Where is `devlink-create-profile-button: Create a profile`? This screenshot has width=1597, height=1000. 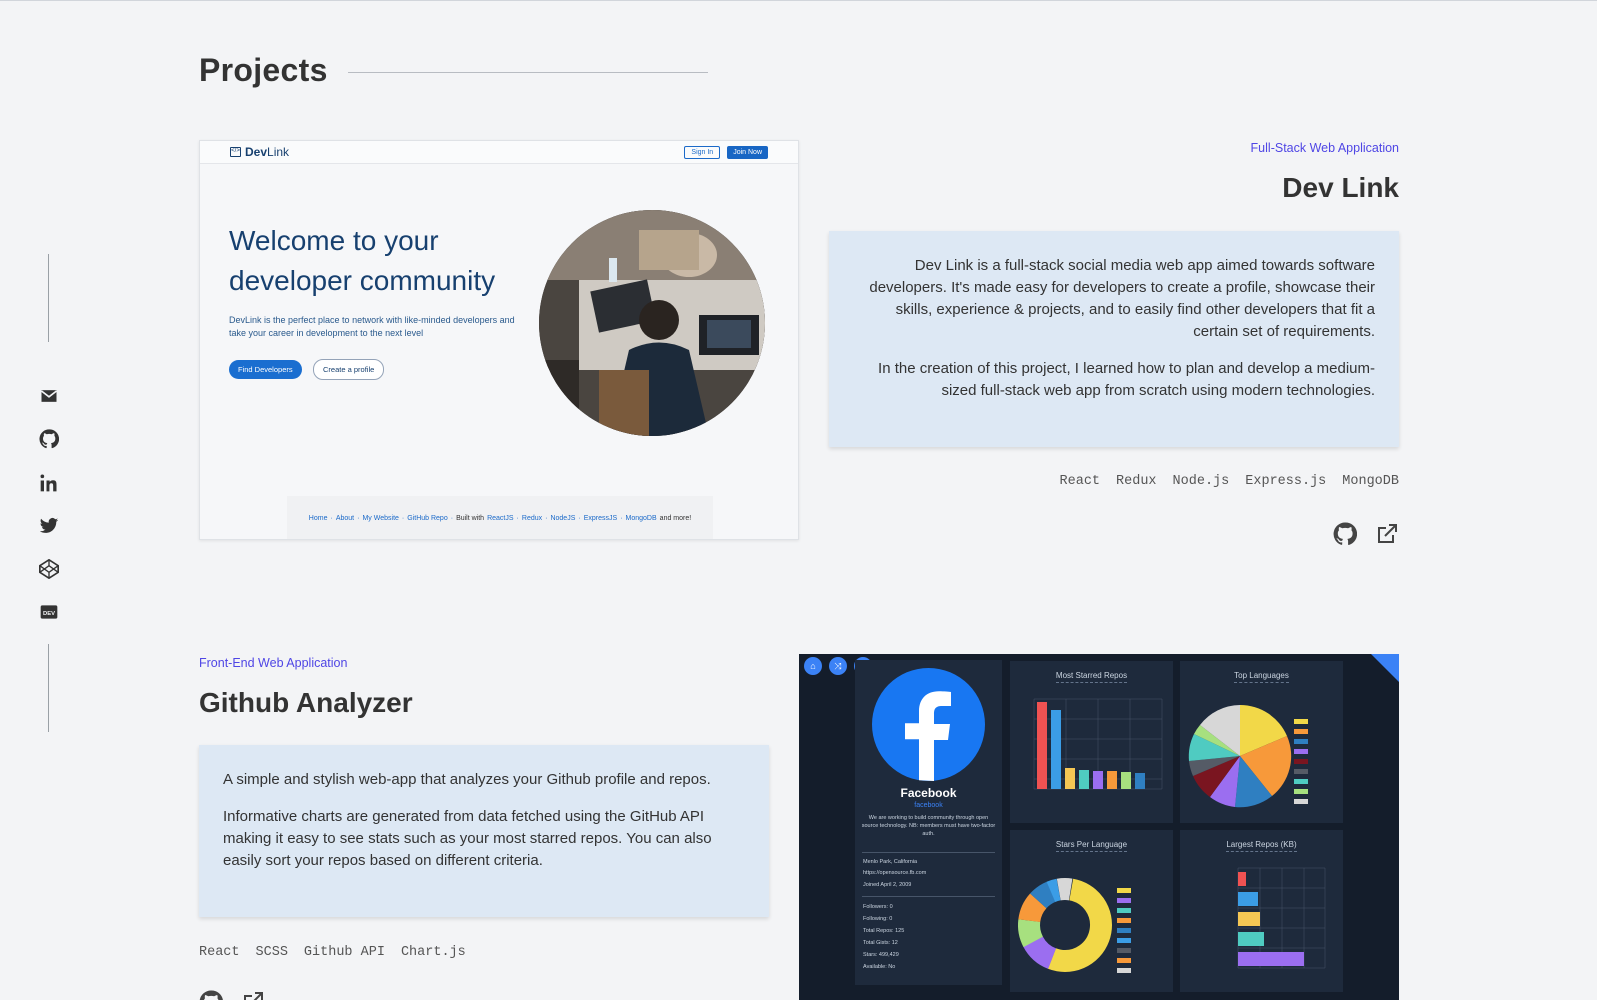 devlink-create-profile-button: Create a profile is located at coordinates (349, 369).